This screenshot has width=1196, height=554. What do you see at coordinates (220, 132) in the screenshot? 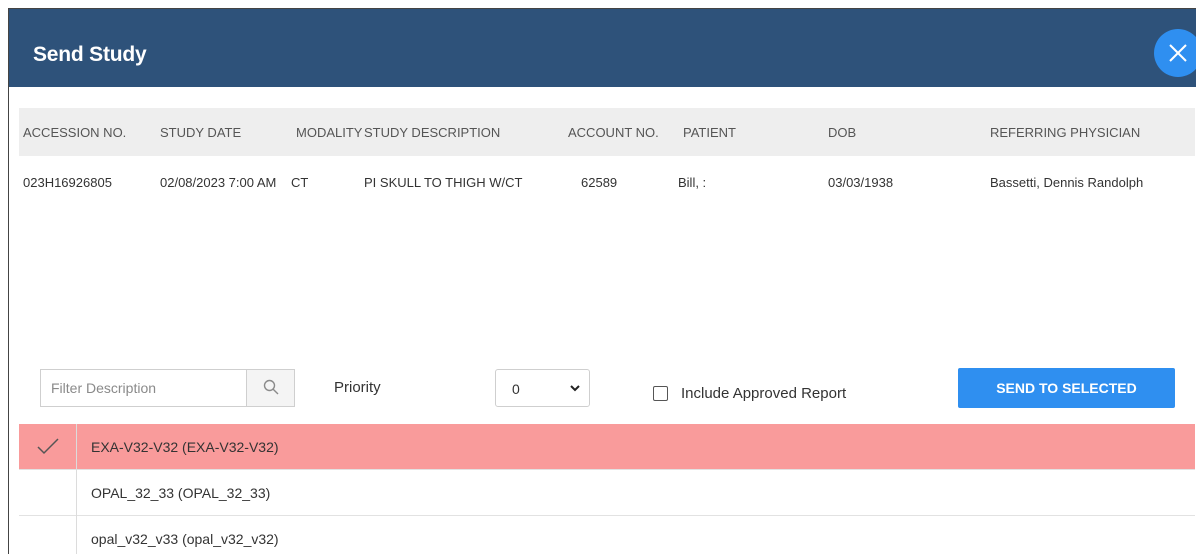
I see `column-header-study-date: STUDY DATE` at bounding box center [220, 132].